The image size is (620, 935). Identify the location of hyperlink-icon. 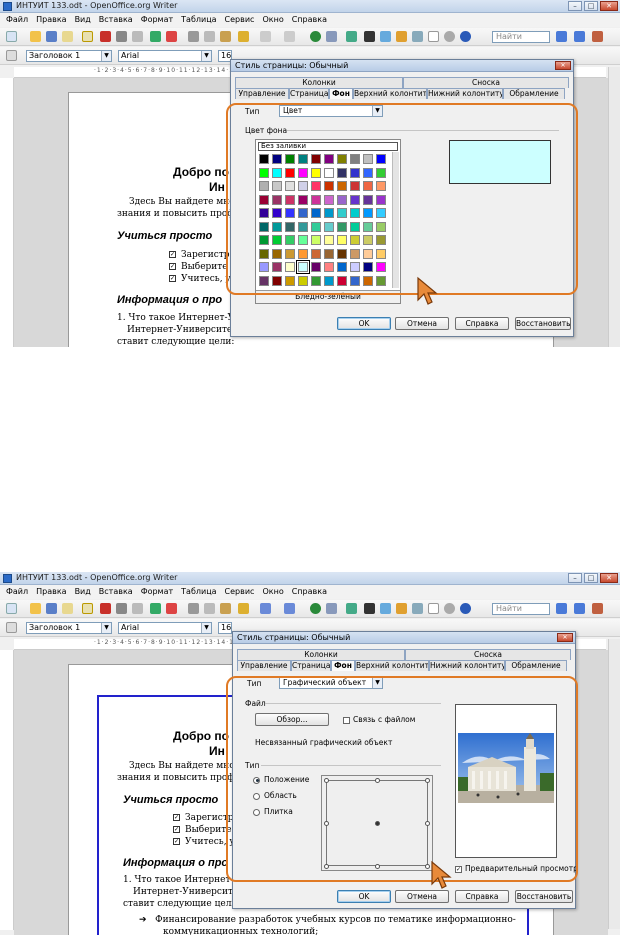
(315, 36).